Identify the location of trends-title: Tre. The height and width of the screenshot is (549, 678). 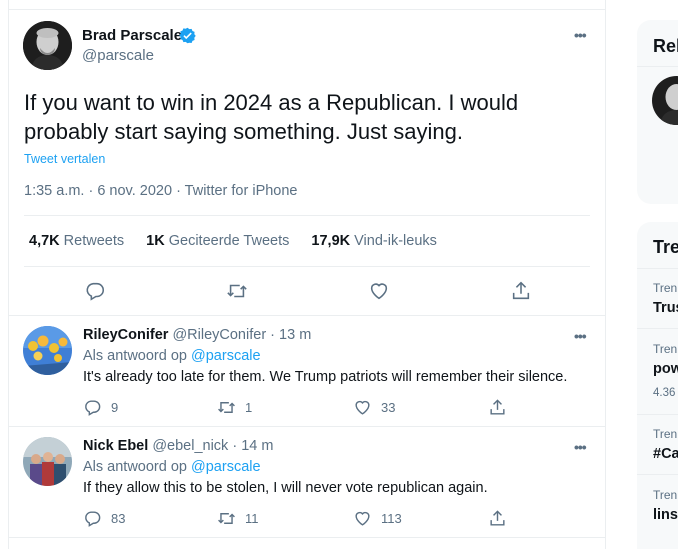
(665, 247).